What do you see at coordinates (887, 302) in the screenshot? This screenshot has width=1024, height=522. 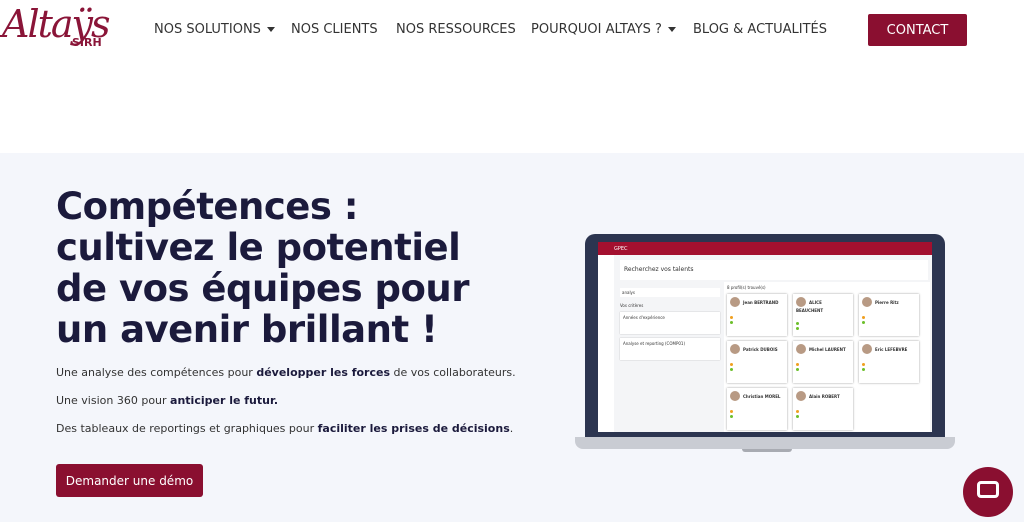 I see `profile-name: Pierre Ritz` at bounding box center [887, 302].